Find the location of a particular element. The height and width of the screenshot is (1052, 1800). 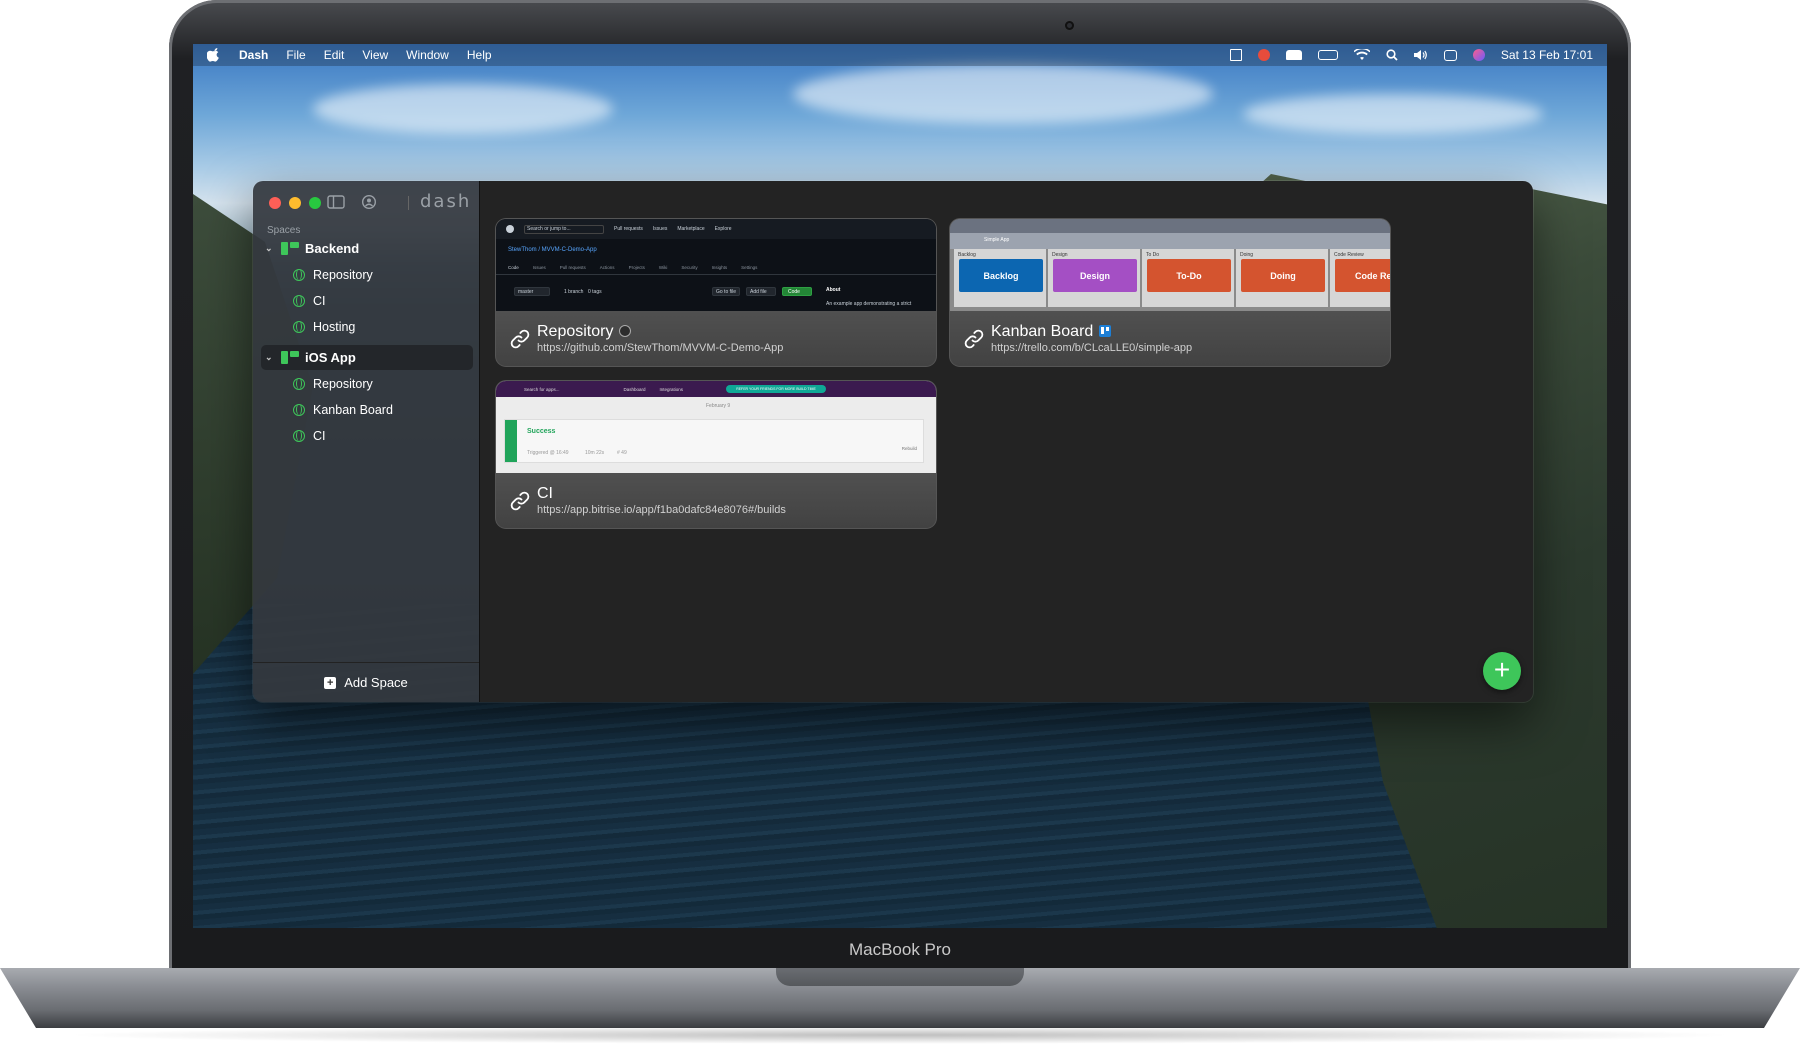

github-tab: Wiki is located at coordinates (663, 267).